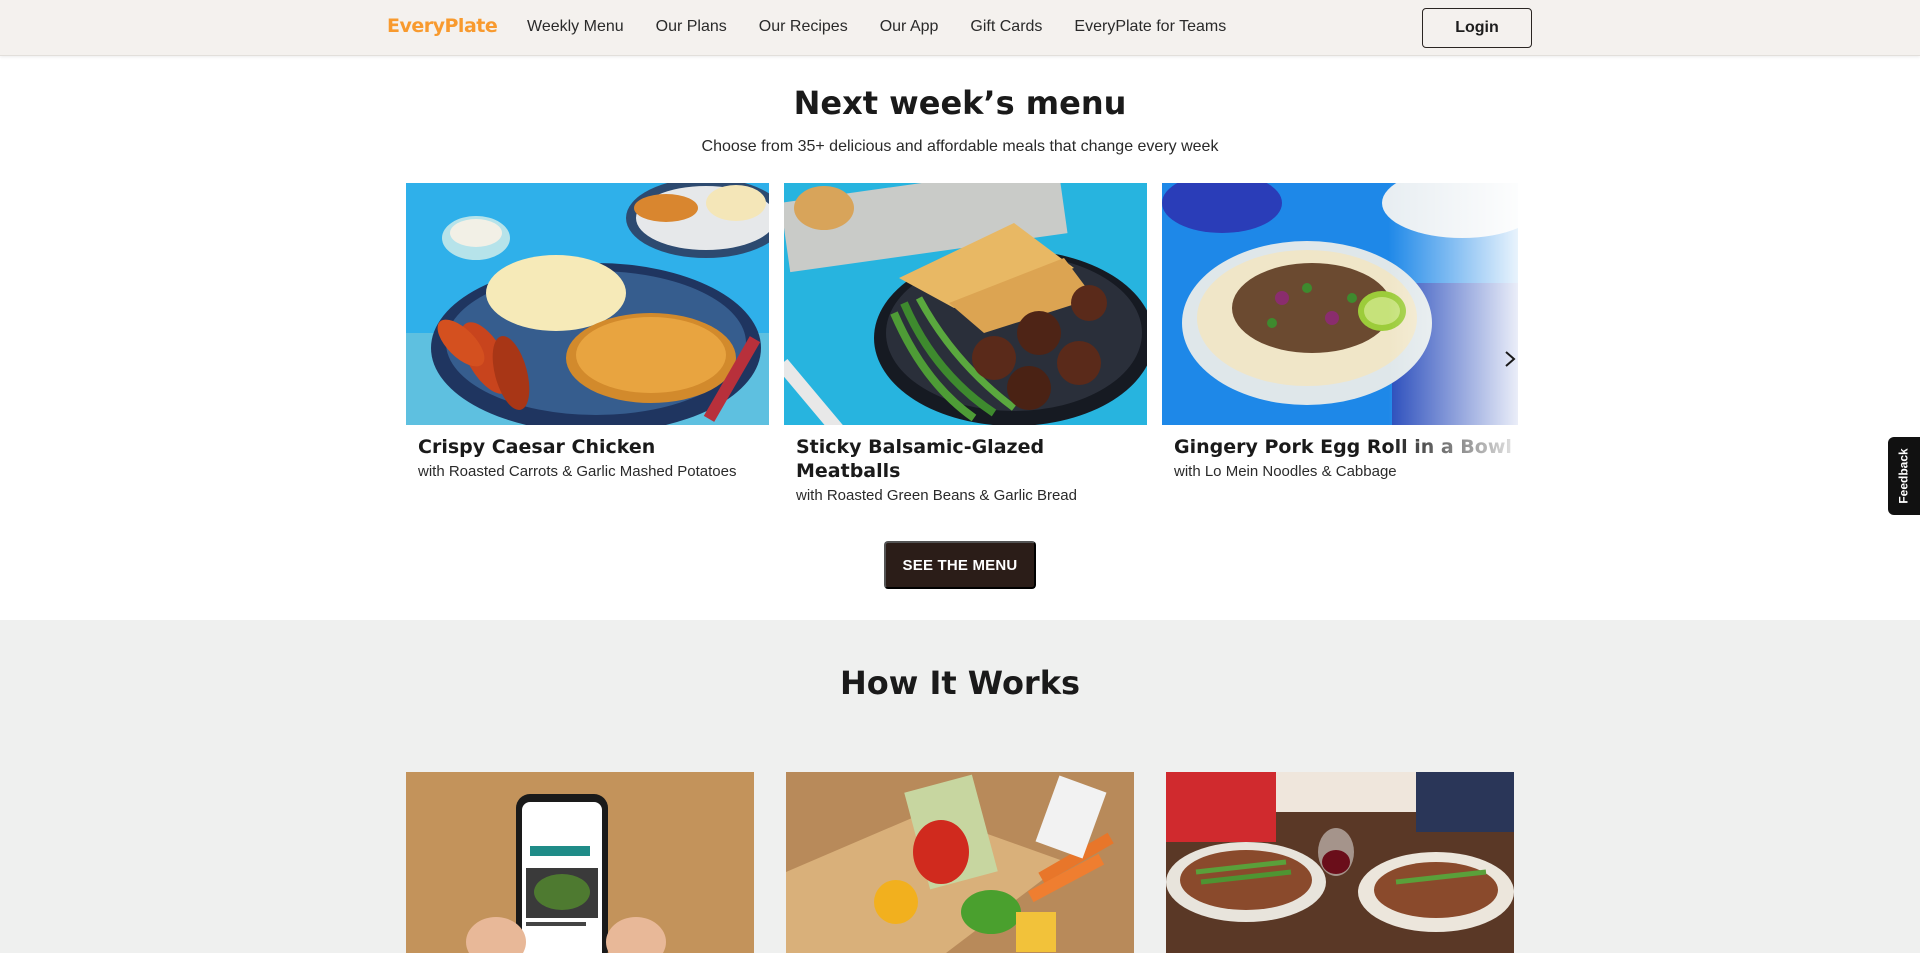 The height and width of the screenshot is (953, 1920). What do you see at coordinates (1340, 304) in the screenshot?
I see `recipe-image-gingery-pork-egg-roll` at bounding box center [1340, 304].